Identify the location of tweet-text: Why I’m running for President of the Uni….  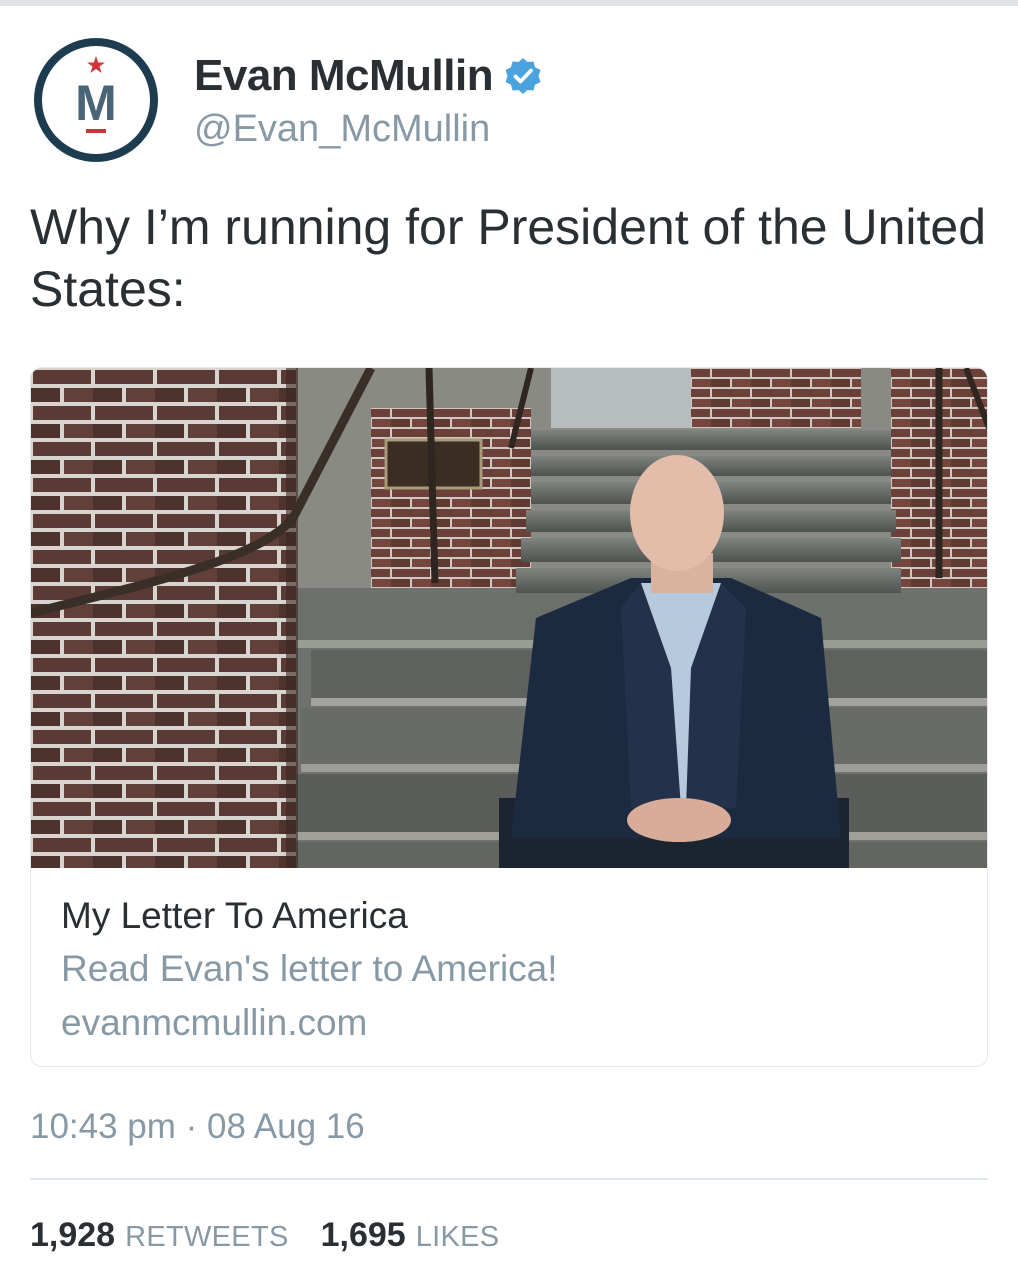
(508, 258).